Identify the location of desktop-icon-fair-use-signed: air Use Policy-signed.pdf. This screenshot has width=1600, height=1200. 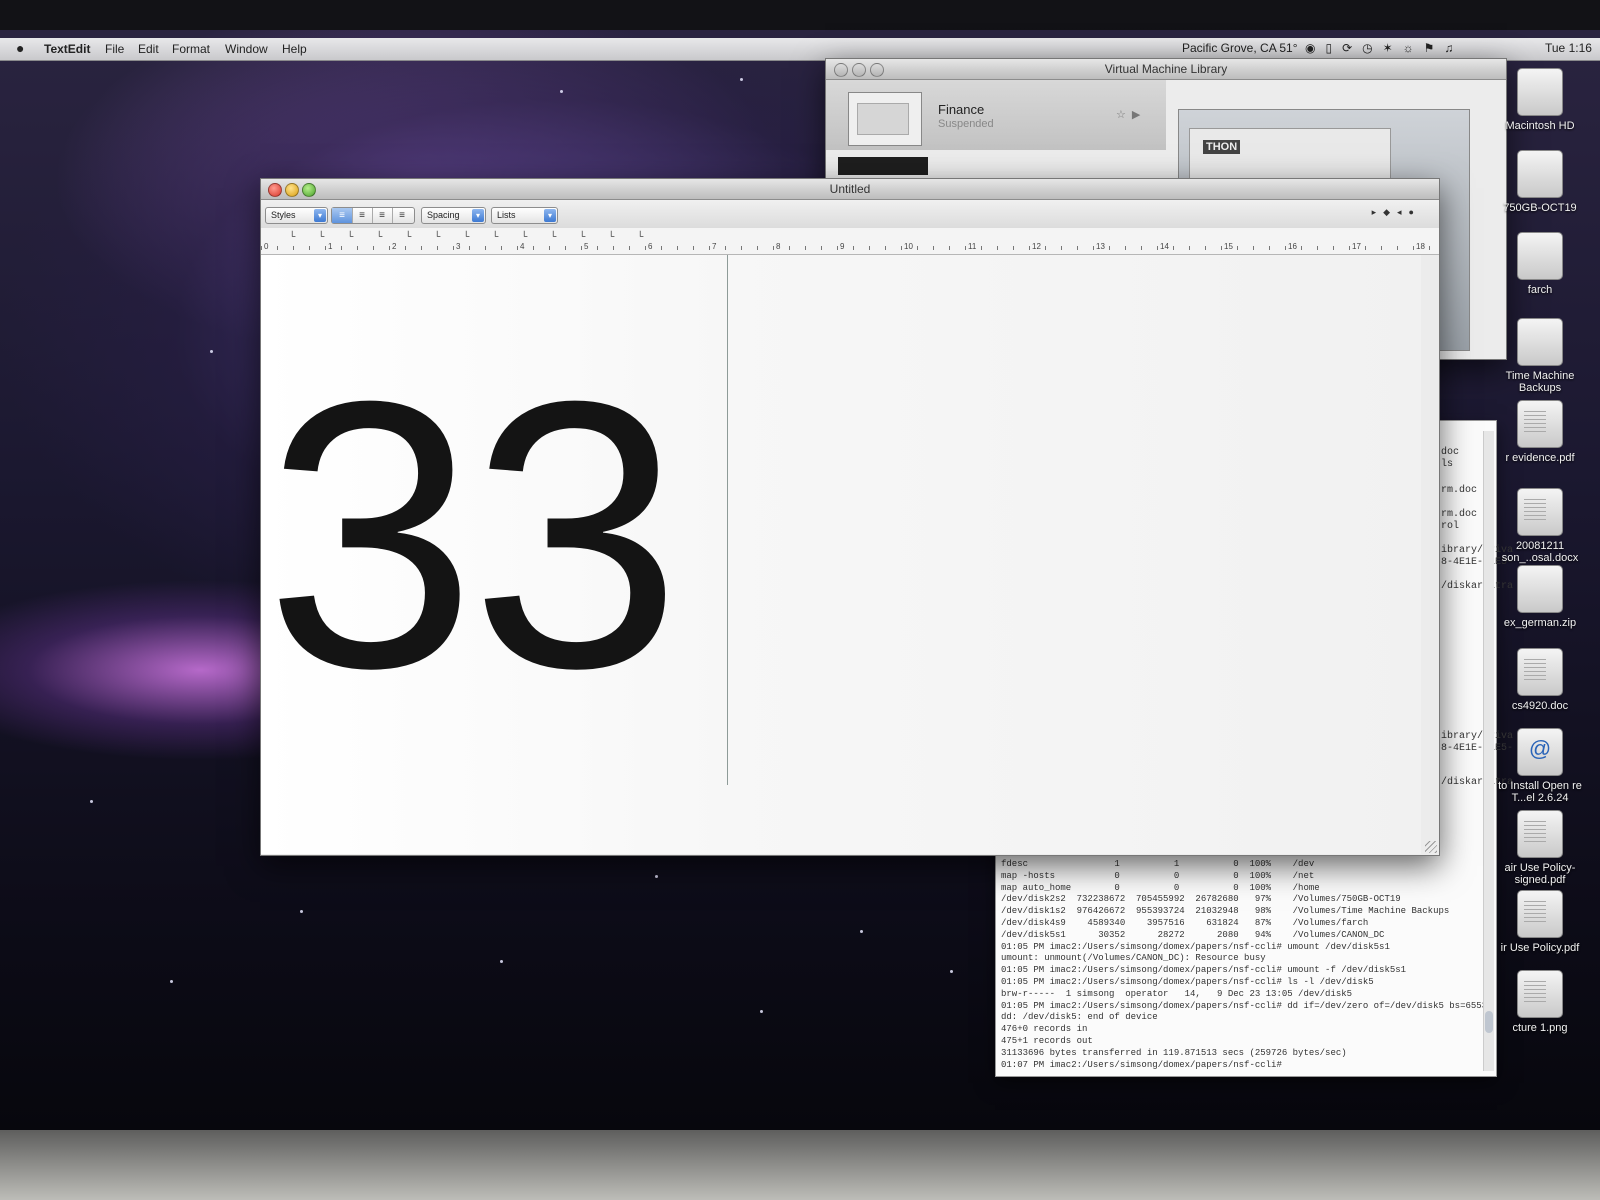
(1540, 848).